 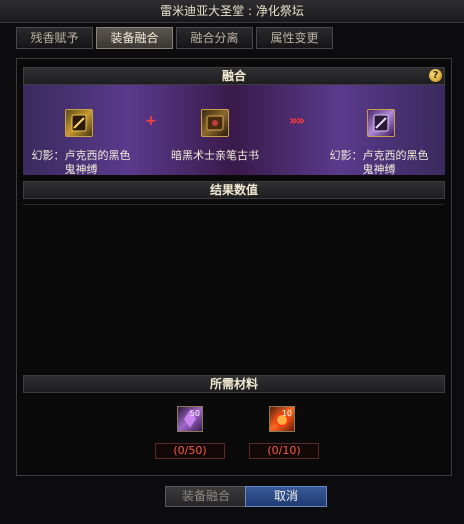 I want to click on plus-icon: +, so click(x=151, y=121).